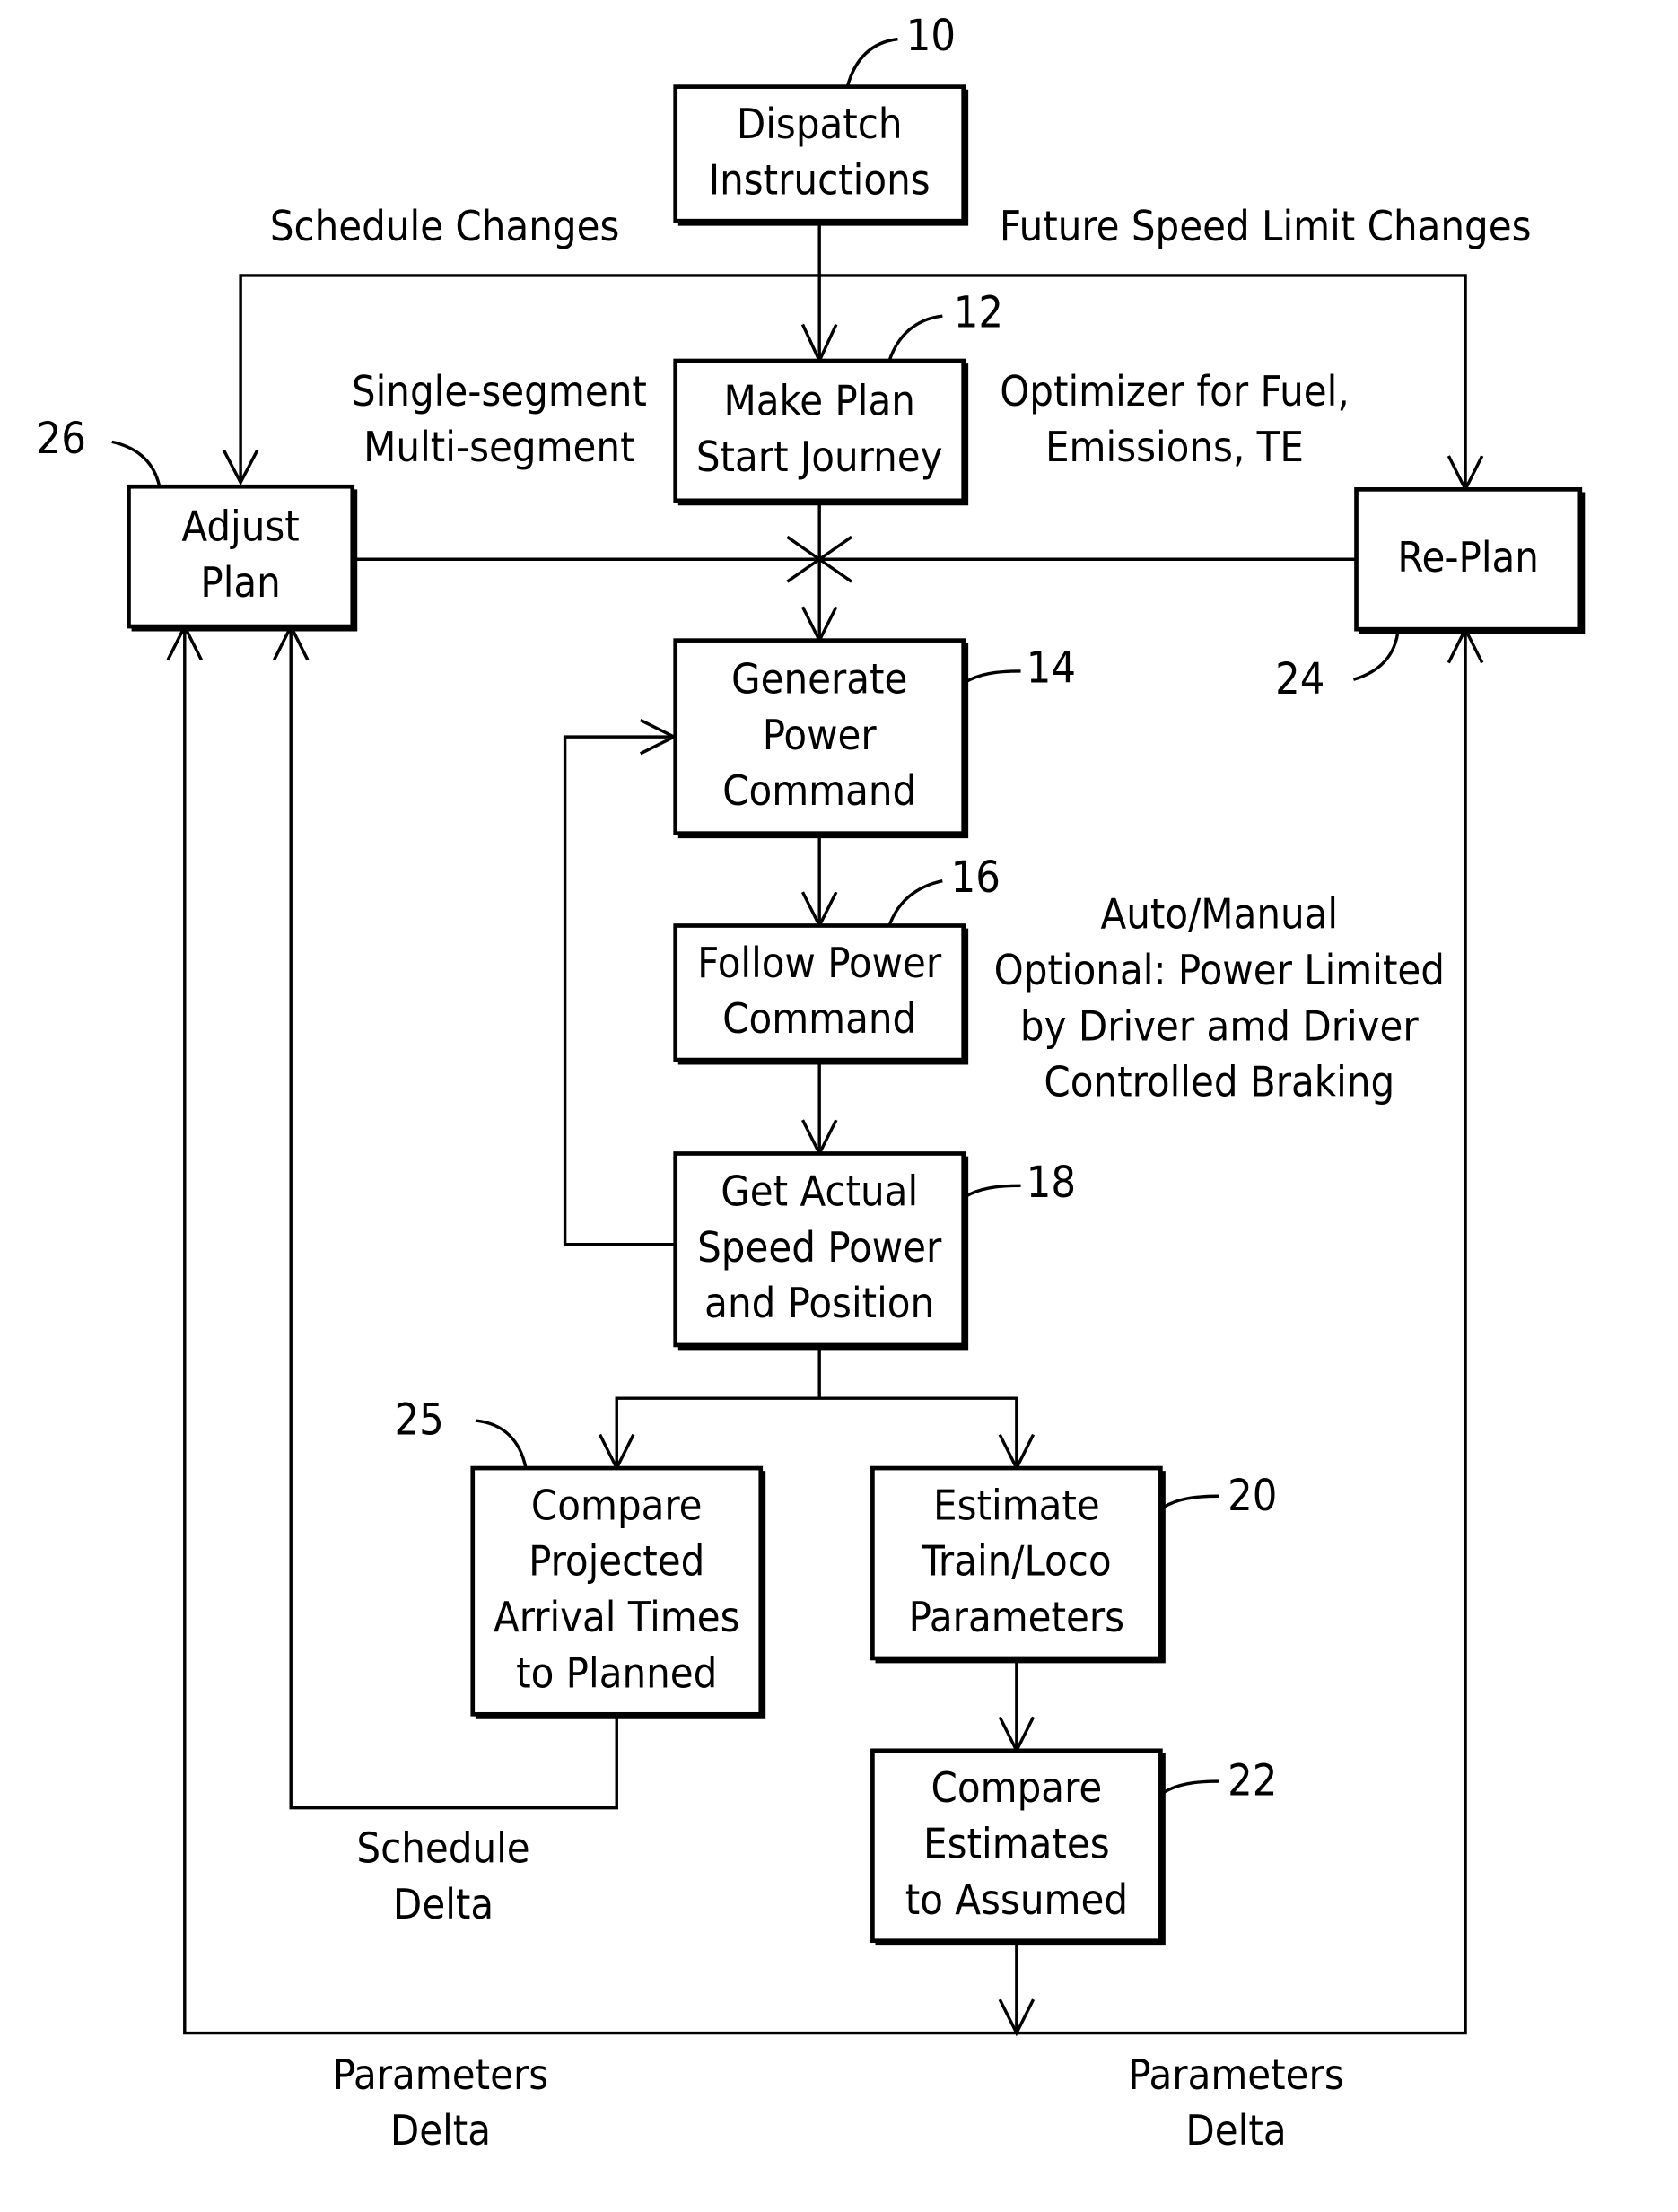 The height and width of the screenshot is (2212, 1678). I want to click on node-label-line: Parameters, so click(1016, 1618).